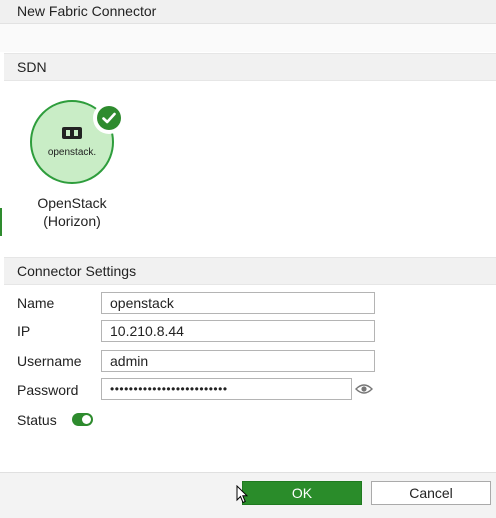 The height and width of the screenshot is (518, 496). Describe the element at coordinates (238, 331) in the screenshot. I see `ip-input: 10.210.8.44` at that location.